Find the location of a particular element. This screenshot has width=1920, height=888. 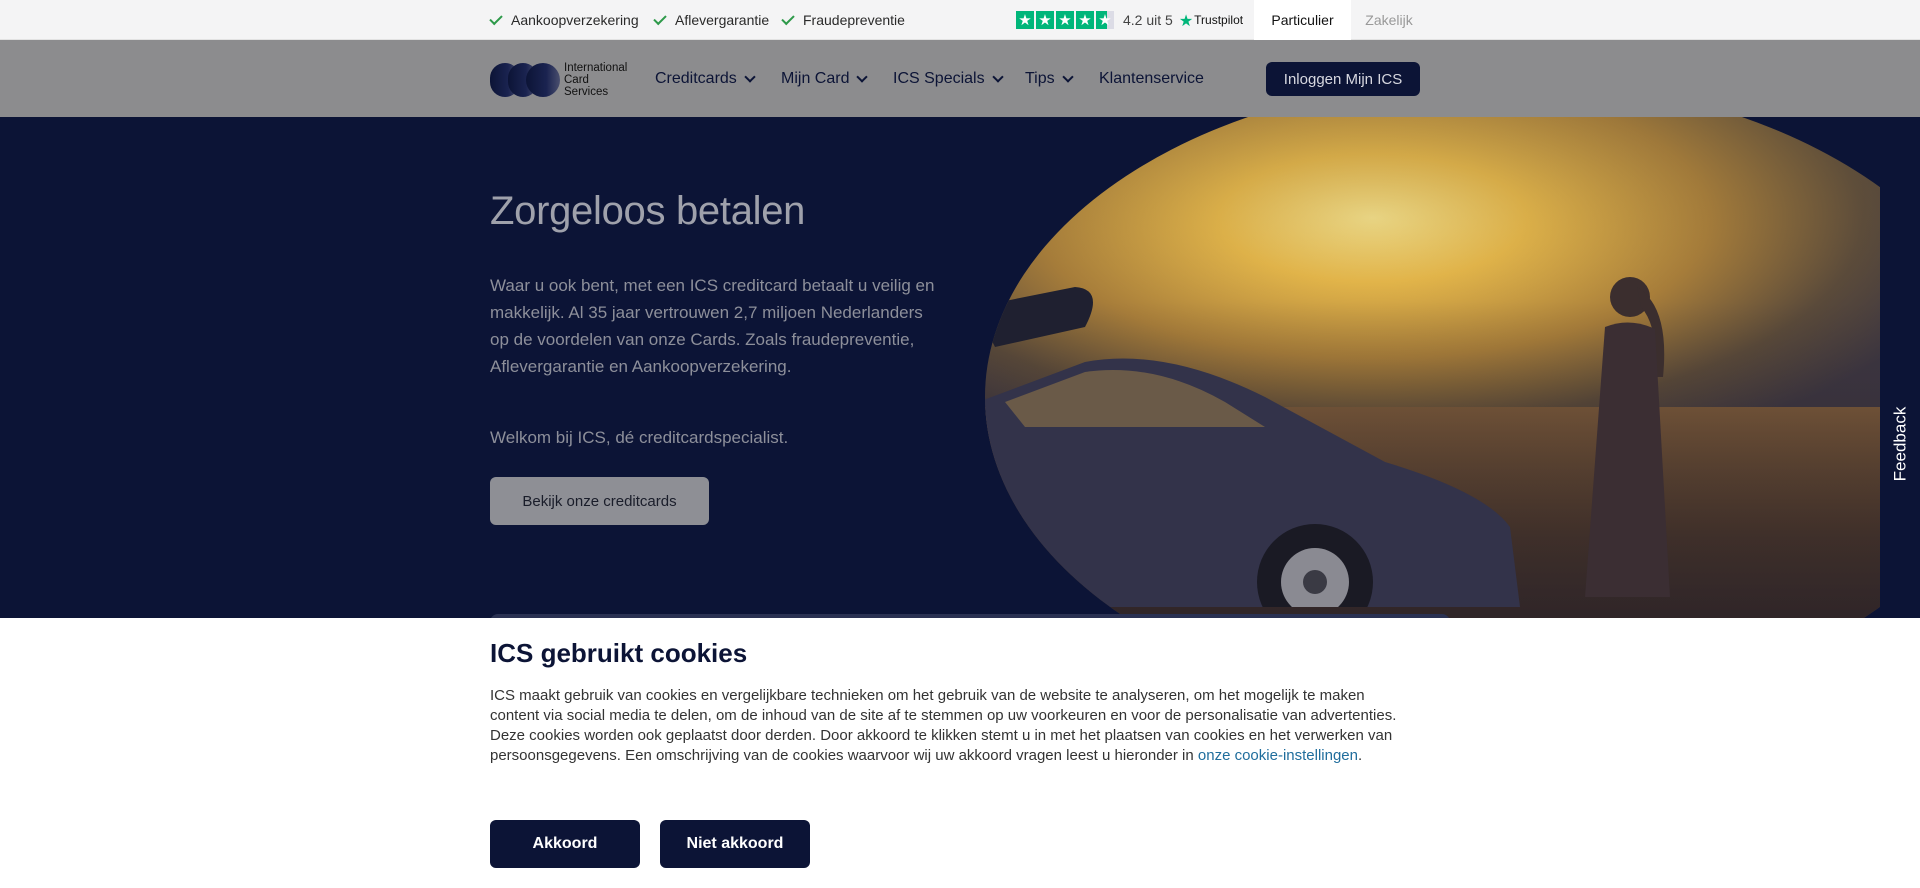

decline-cookies-button: Niet akkoord is located at coordinates (735, 844).